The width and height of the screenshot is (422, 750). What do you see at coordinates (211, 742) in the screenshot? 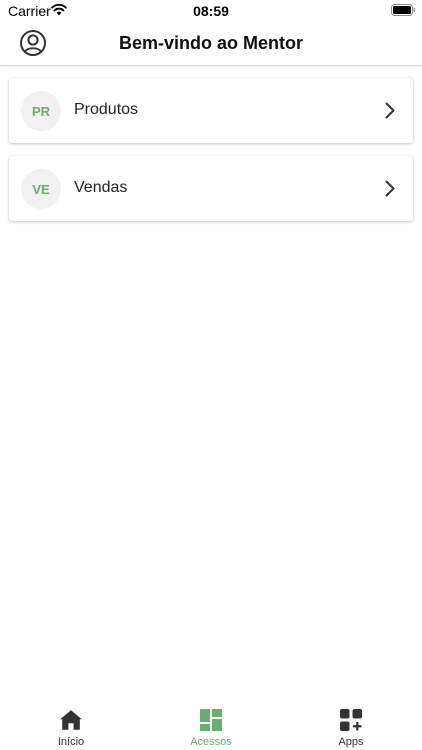
I see `tab-label: Acessos` at bounding box center [211, 742].